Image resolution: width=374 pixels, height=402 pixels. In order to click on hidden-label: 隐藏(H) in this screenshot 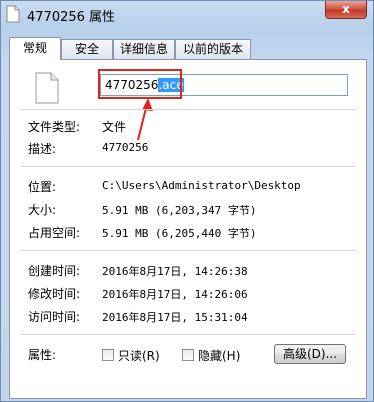, I will do `click(219, 355)`.